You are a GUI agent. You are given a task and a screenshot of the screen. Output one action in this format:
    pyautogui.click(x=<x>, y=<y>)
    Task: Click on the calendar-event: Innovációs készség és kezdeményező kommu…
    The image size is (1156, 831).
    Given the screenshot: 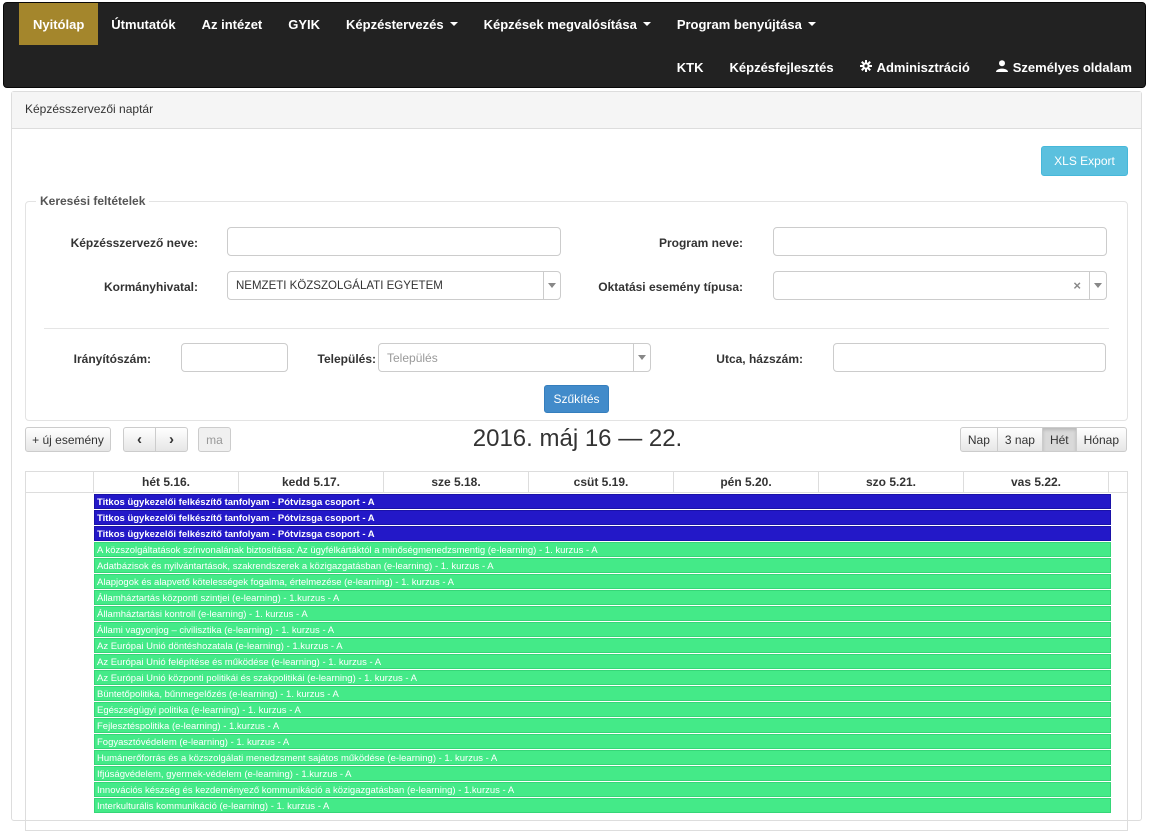 What is the action you would take?
    pyautogui.click(x=602, y=789)
    